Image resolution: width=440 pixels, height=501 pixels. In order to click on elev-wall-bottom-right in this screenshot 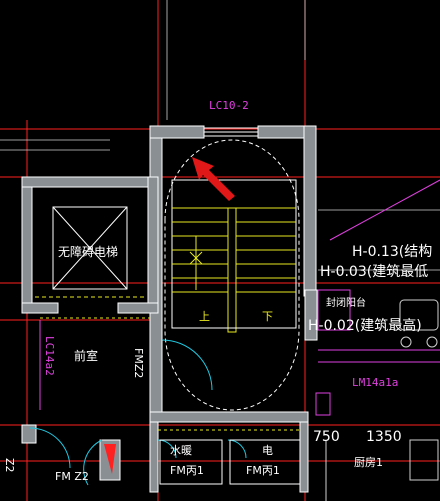, I will do `click(138, 308)`.